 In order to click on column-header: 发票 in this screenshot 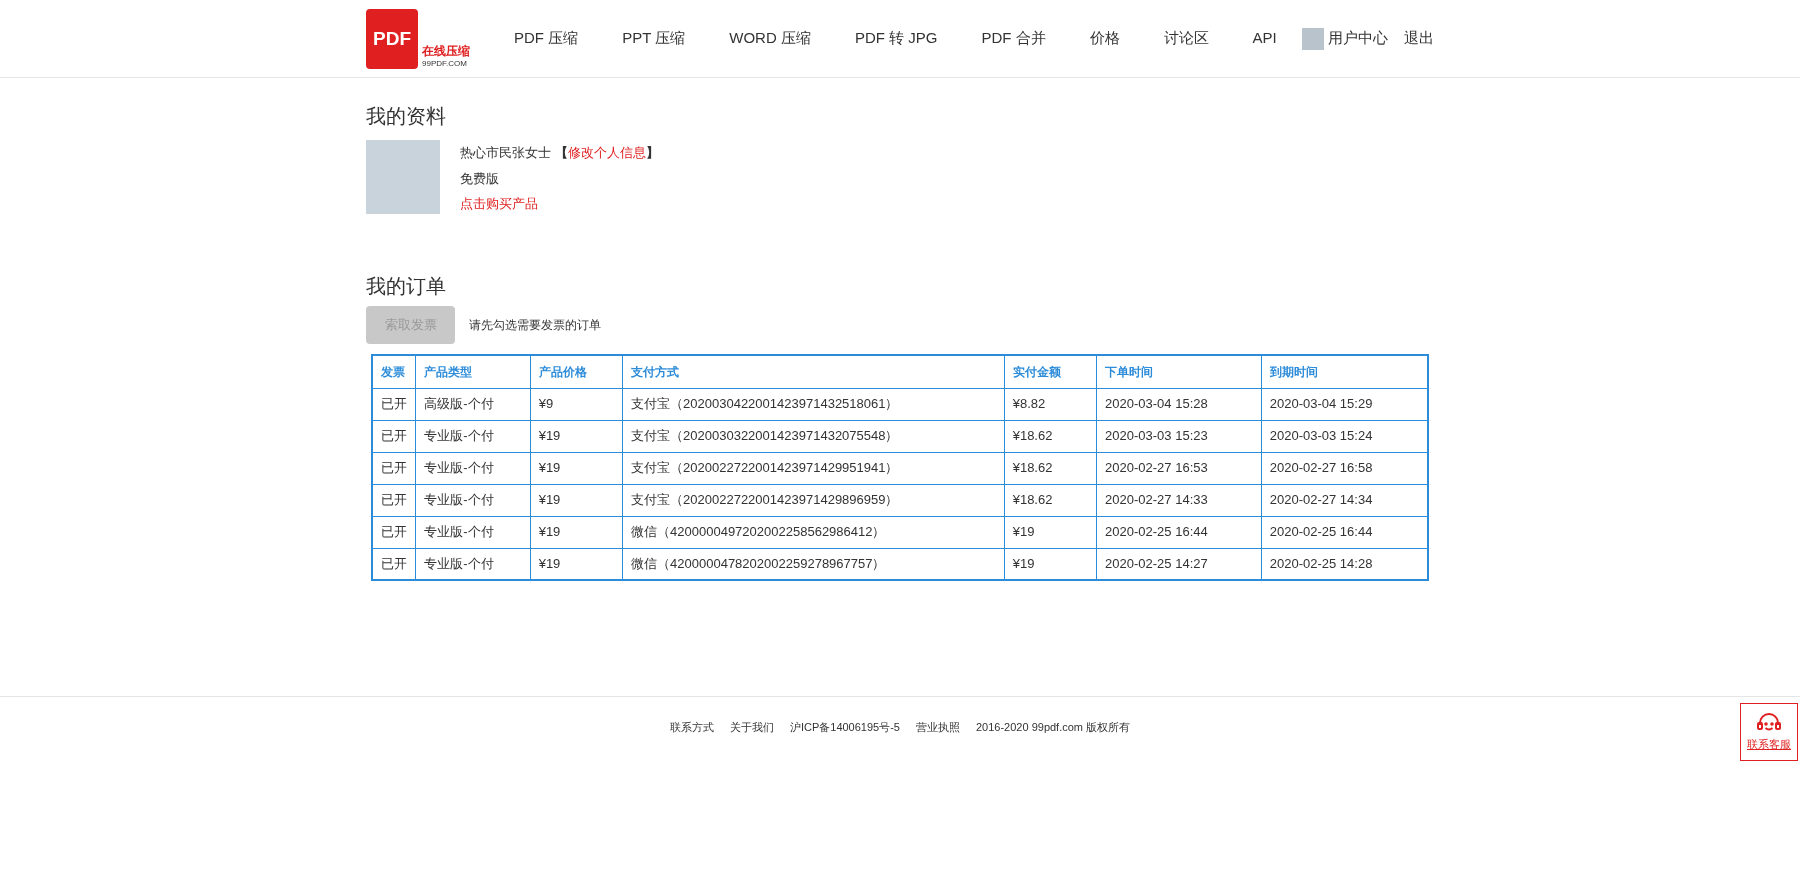, I will do `click(394, 371)`.